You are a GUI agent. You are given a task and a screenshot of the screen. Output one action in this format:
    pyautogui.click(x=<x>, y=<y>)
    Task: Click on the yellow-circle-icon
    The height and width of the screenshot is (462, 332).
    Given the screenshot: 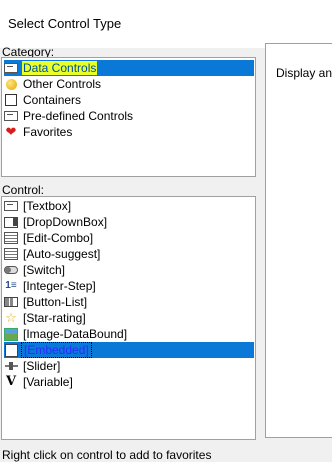 What is the action you would take?
    pyautogui.click(x=11, y=84)
    